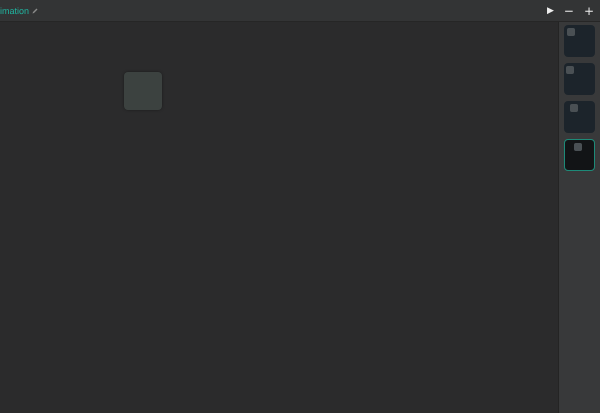 Image resolution: width=600 pixels, height=413 pixels. What do you see at coordinates (35, 11) in the screenshot?
I see `pencil-icon` at bounding box center [35, 11].